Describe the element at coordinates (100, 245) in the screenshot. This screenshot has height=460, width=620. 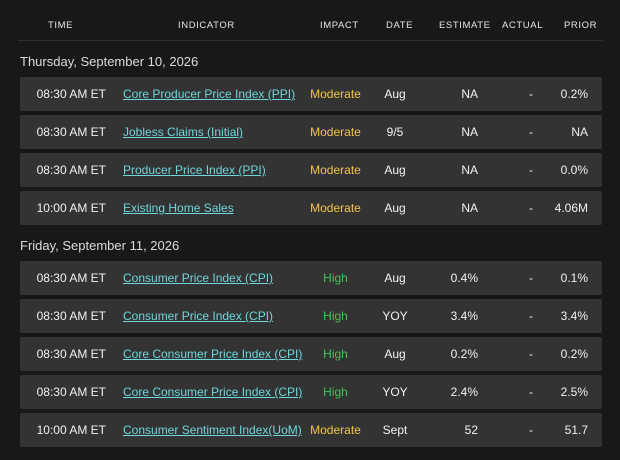
I see `day-heading: Friday, September 11, 2026` at that location.